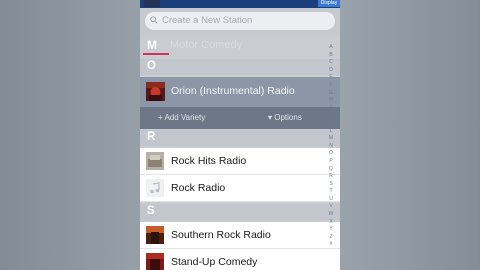  What do you see at coordinates (331, 63) in the screenshot?
I see `index-letter: C` at bounding box center [331, 63].